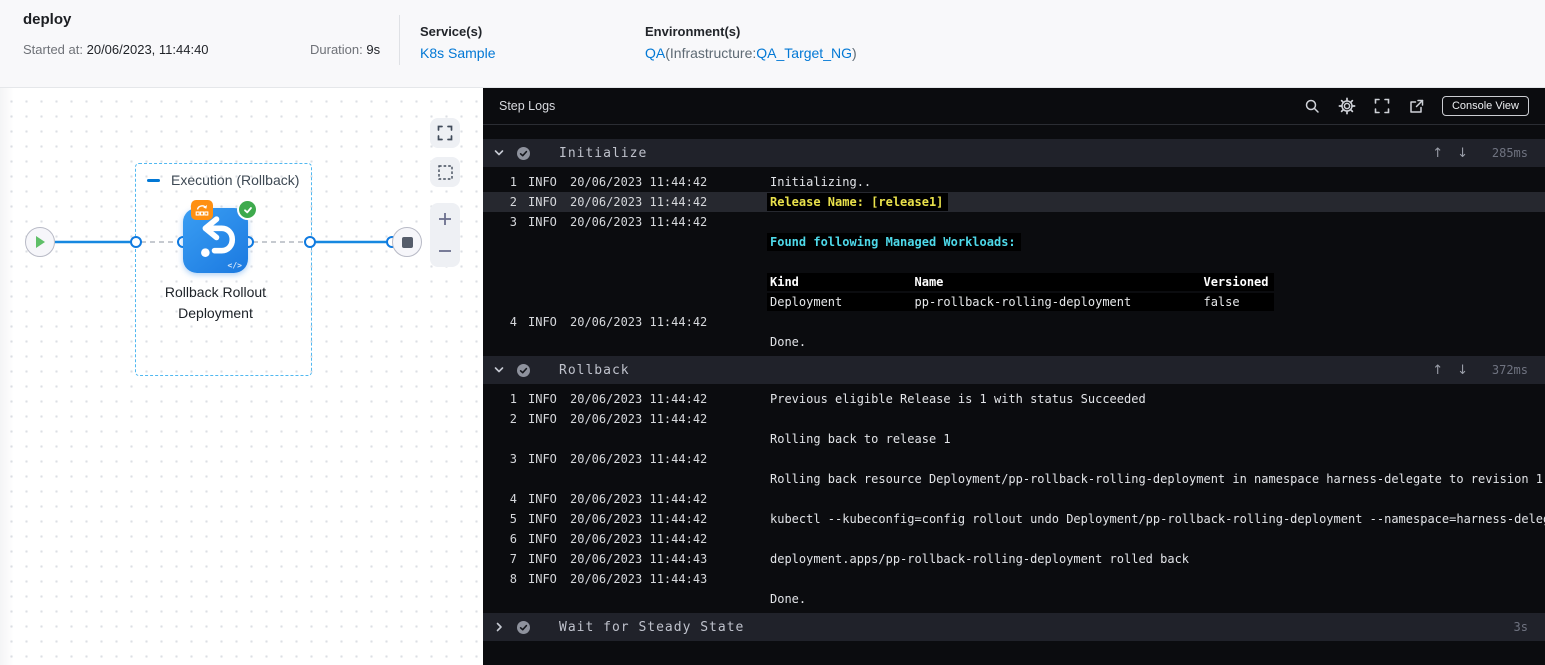  I want to click on log-row, so click(1014, 262).